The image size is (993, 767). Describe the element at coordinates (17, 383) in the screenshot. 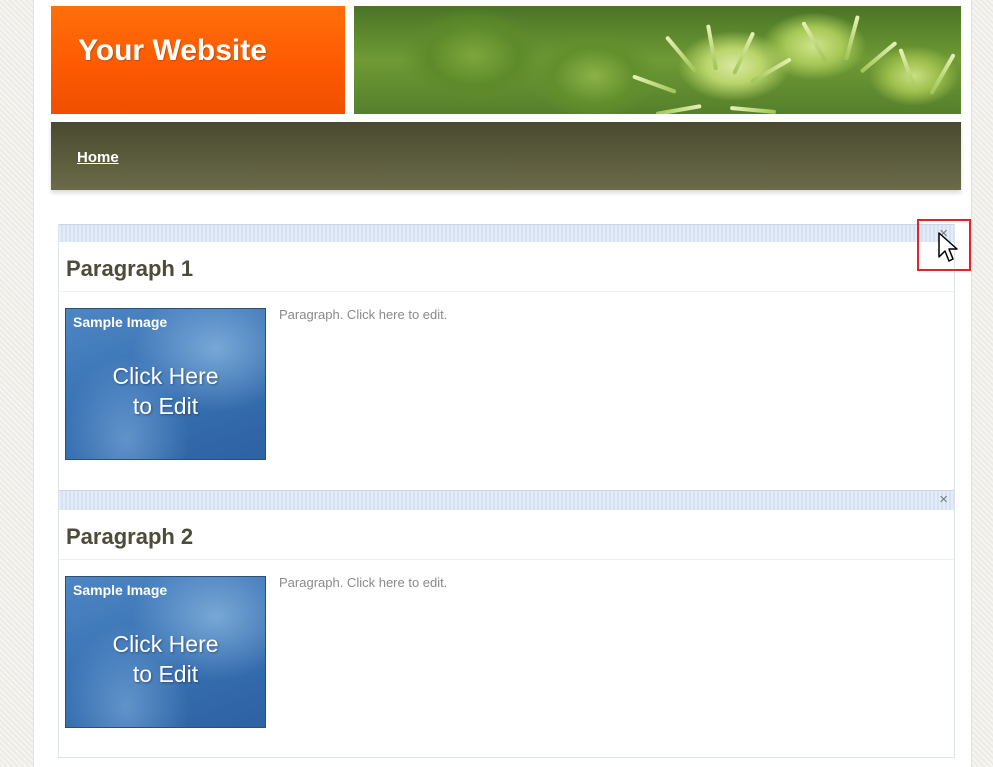

I see `left-page-border` at that location.